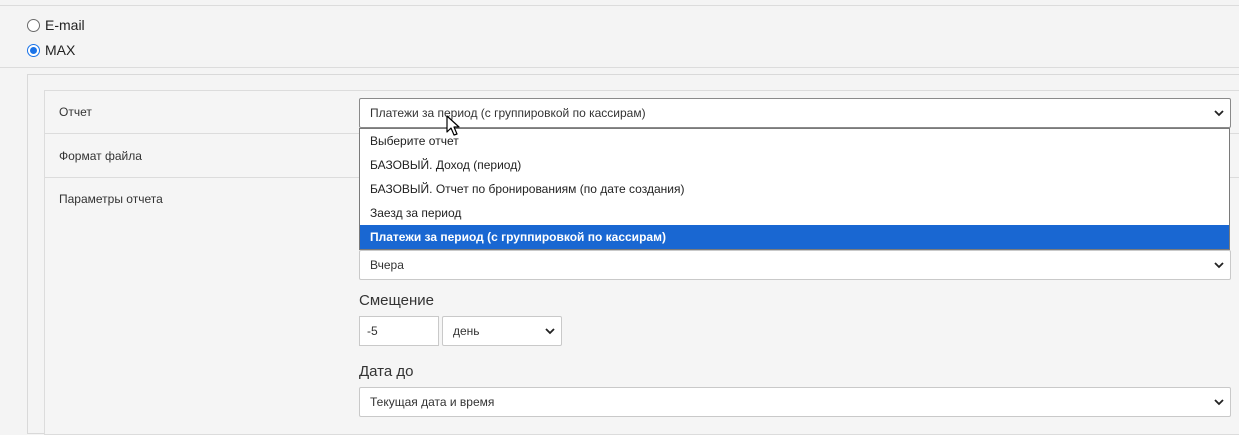 This screenshot has height=435, width=1239. What do you see at coordinates (60, 50) in the screenshot?
I see `radio-max-label: MAX` at bounding box center [60, 50].